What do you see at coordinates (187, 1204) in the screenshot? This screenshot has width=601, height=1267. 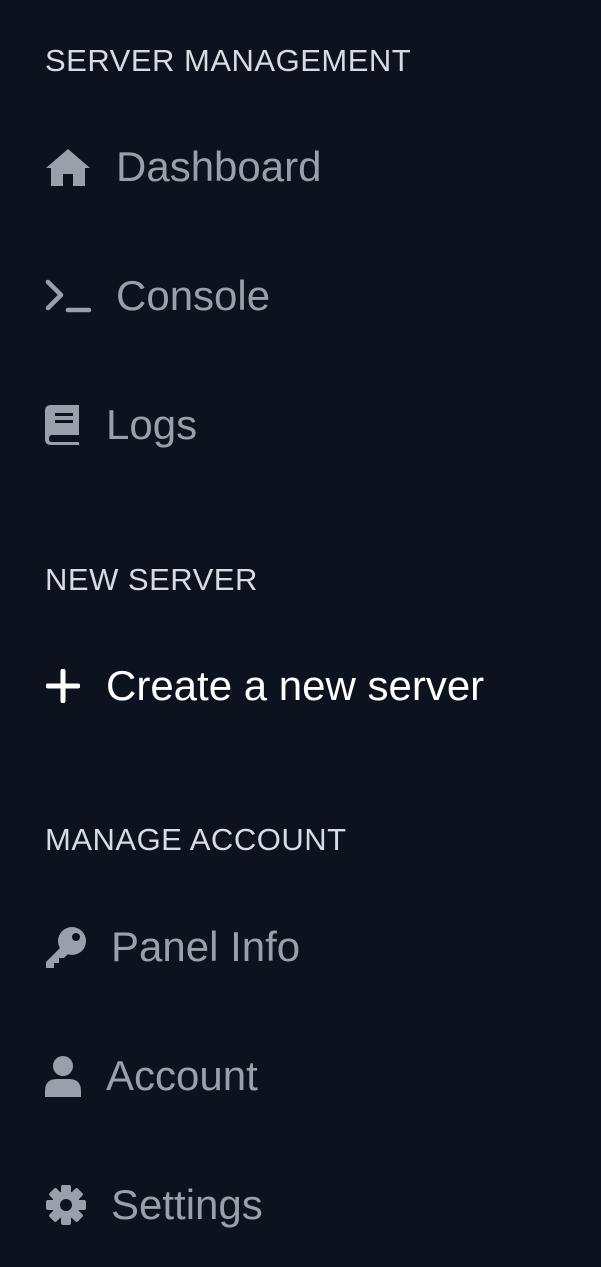 I see `nav-label-settings: Settings` at bounding box center [187, 1204].